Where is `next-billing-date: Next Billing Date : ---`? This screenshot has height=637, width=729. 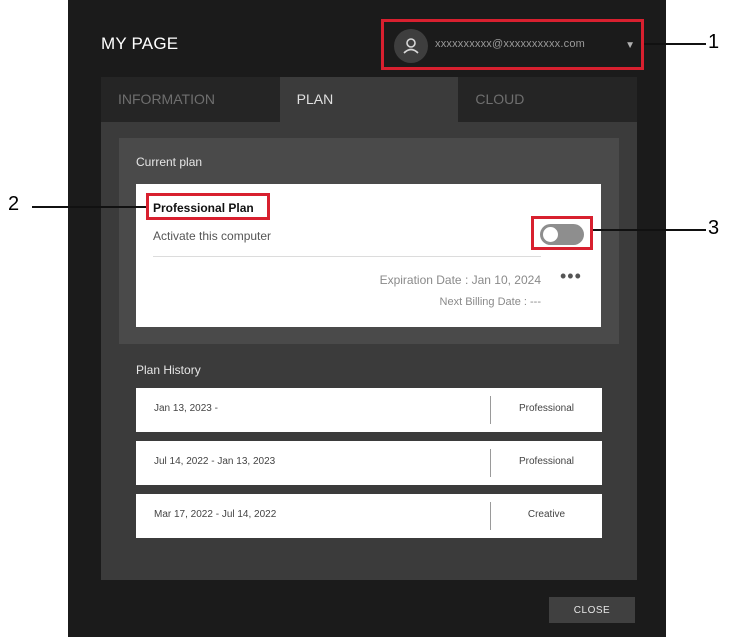
next-billing-date: Next Billing Date : --- is located at coordinates (490, 302).